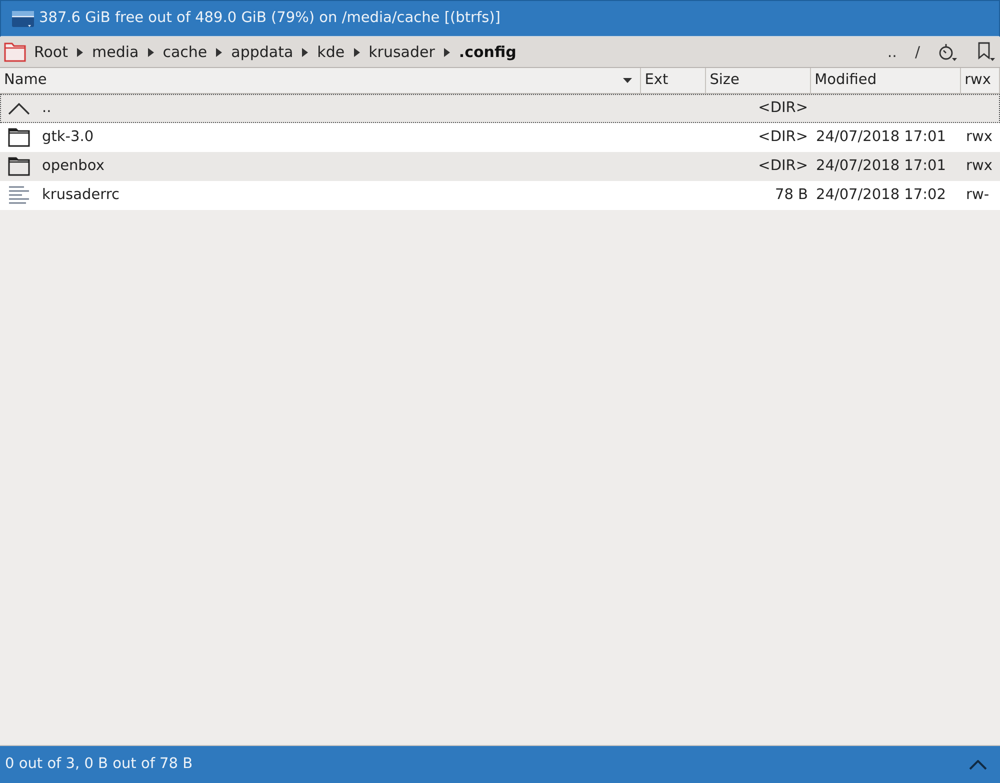  What do you see at coordinates (331, 52) in the screenshot?
I see `breadcrumb-item: kde` at bounding box center [331, 52].